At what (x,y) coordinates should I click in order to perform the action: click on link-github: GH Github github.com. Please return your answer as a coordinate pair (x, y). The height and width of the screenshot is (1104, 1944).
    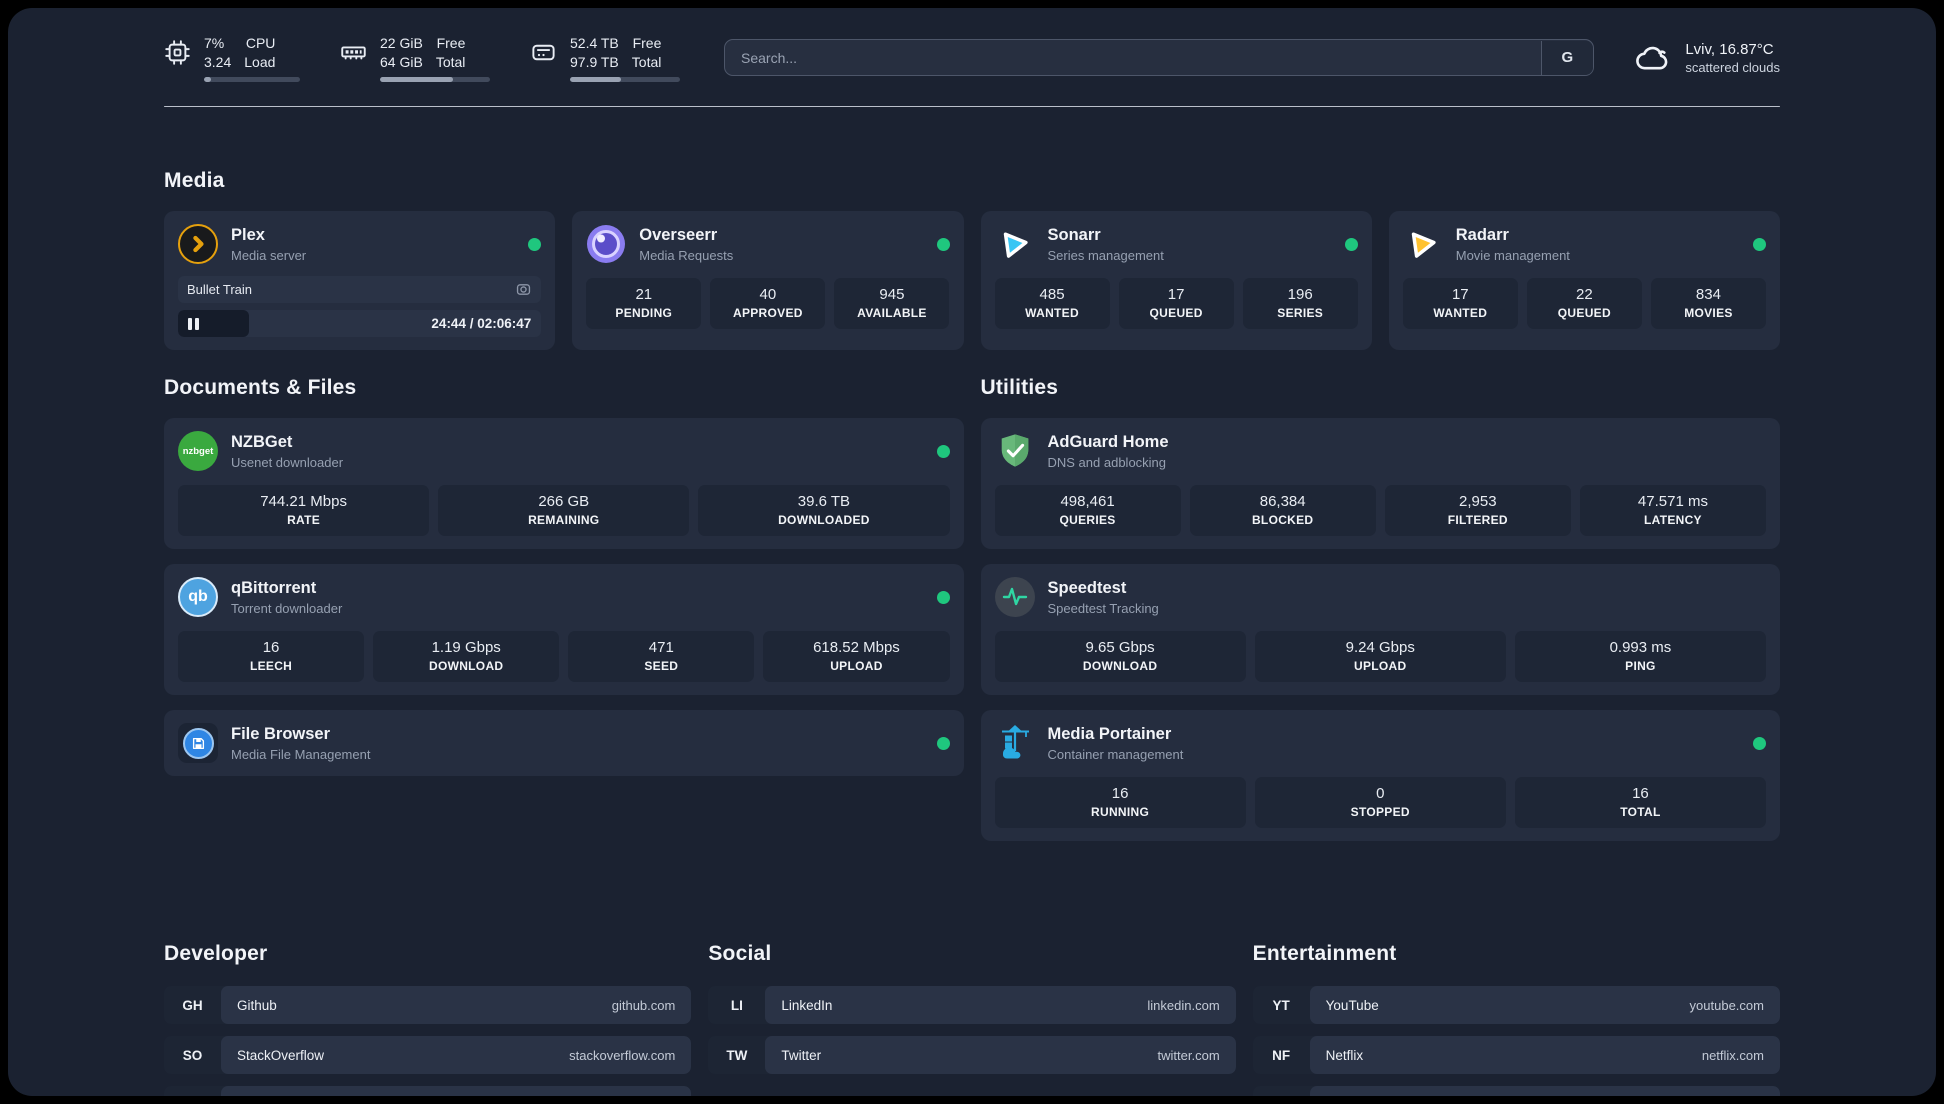
    Looking at the image, I should click on (428, 1005).